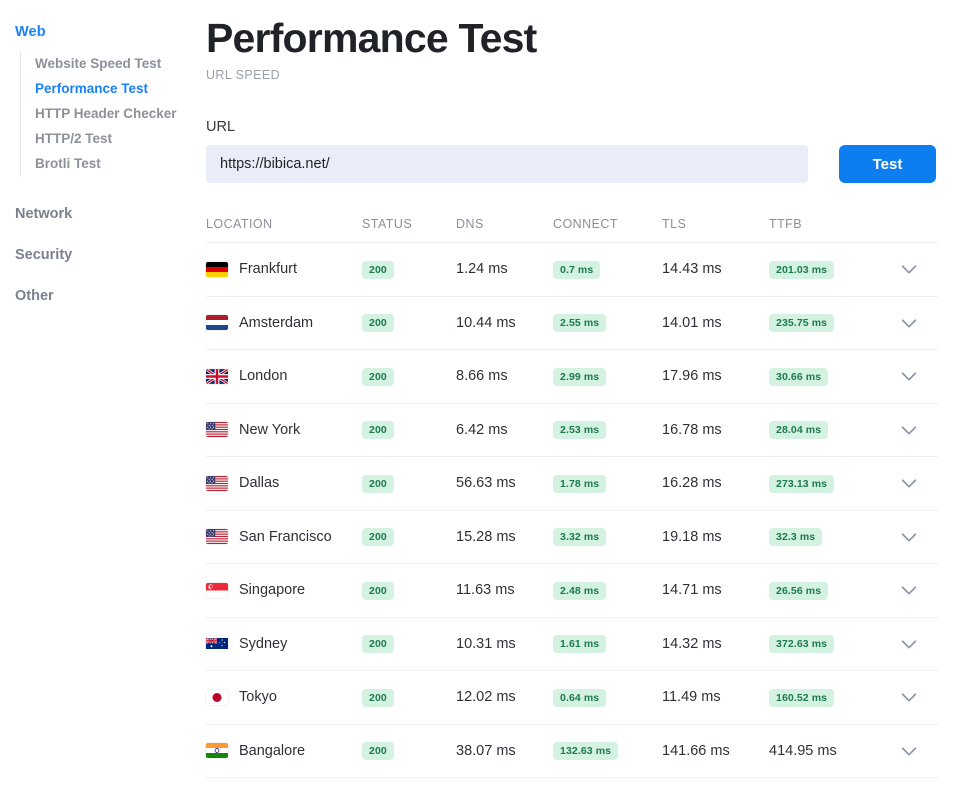 Image resolution: width=958 pixels, height=800 pixels. Describe the element at coordinates (486, 643) in the screenshot. I see `dns-value: 10.31 ms` at that location.